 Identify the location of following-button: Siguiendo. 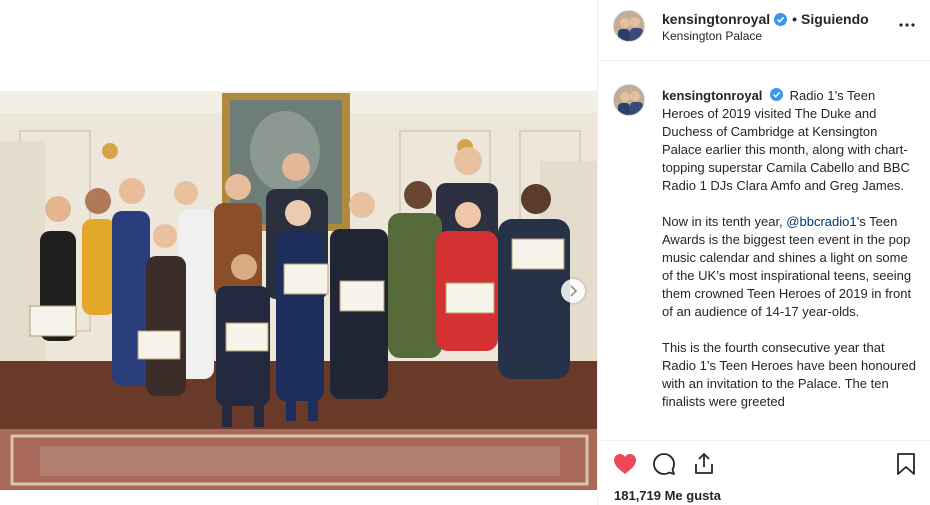
(835, 19).